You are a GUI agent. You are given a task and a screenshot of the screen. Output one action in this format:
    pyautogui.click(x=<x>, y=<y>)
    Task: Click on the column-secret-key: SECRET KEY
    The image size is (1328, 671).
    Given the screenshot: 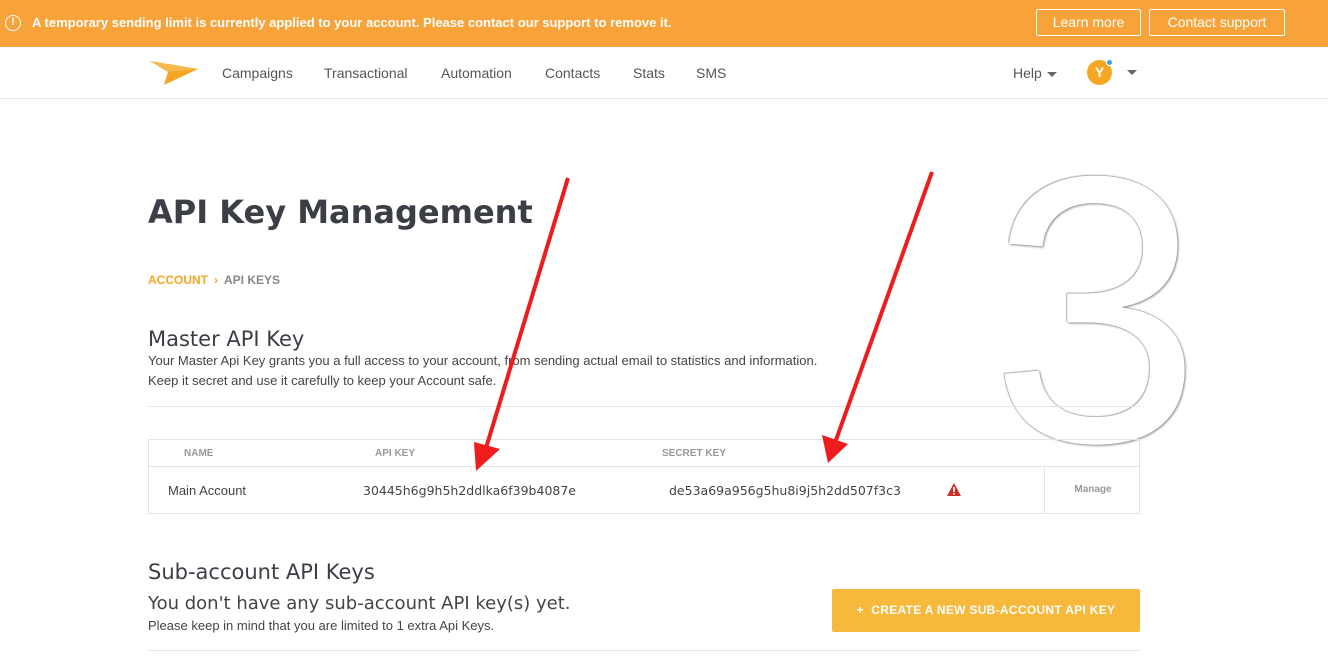 What is the action you would take?
    pyautogui.click(x=694, y=453)
    